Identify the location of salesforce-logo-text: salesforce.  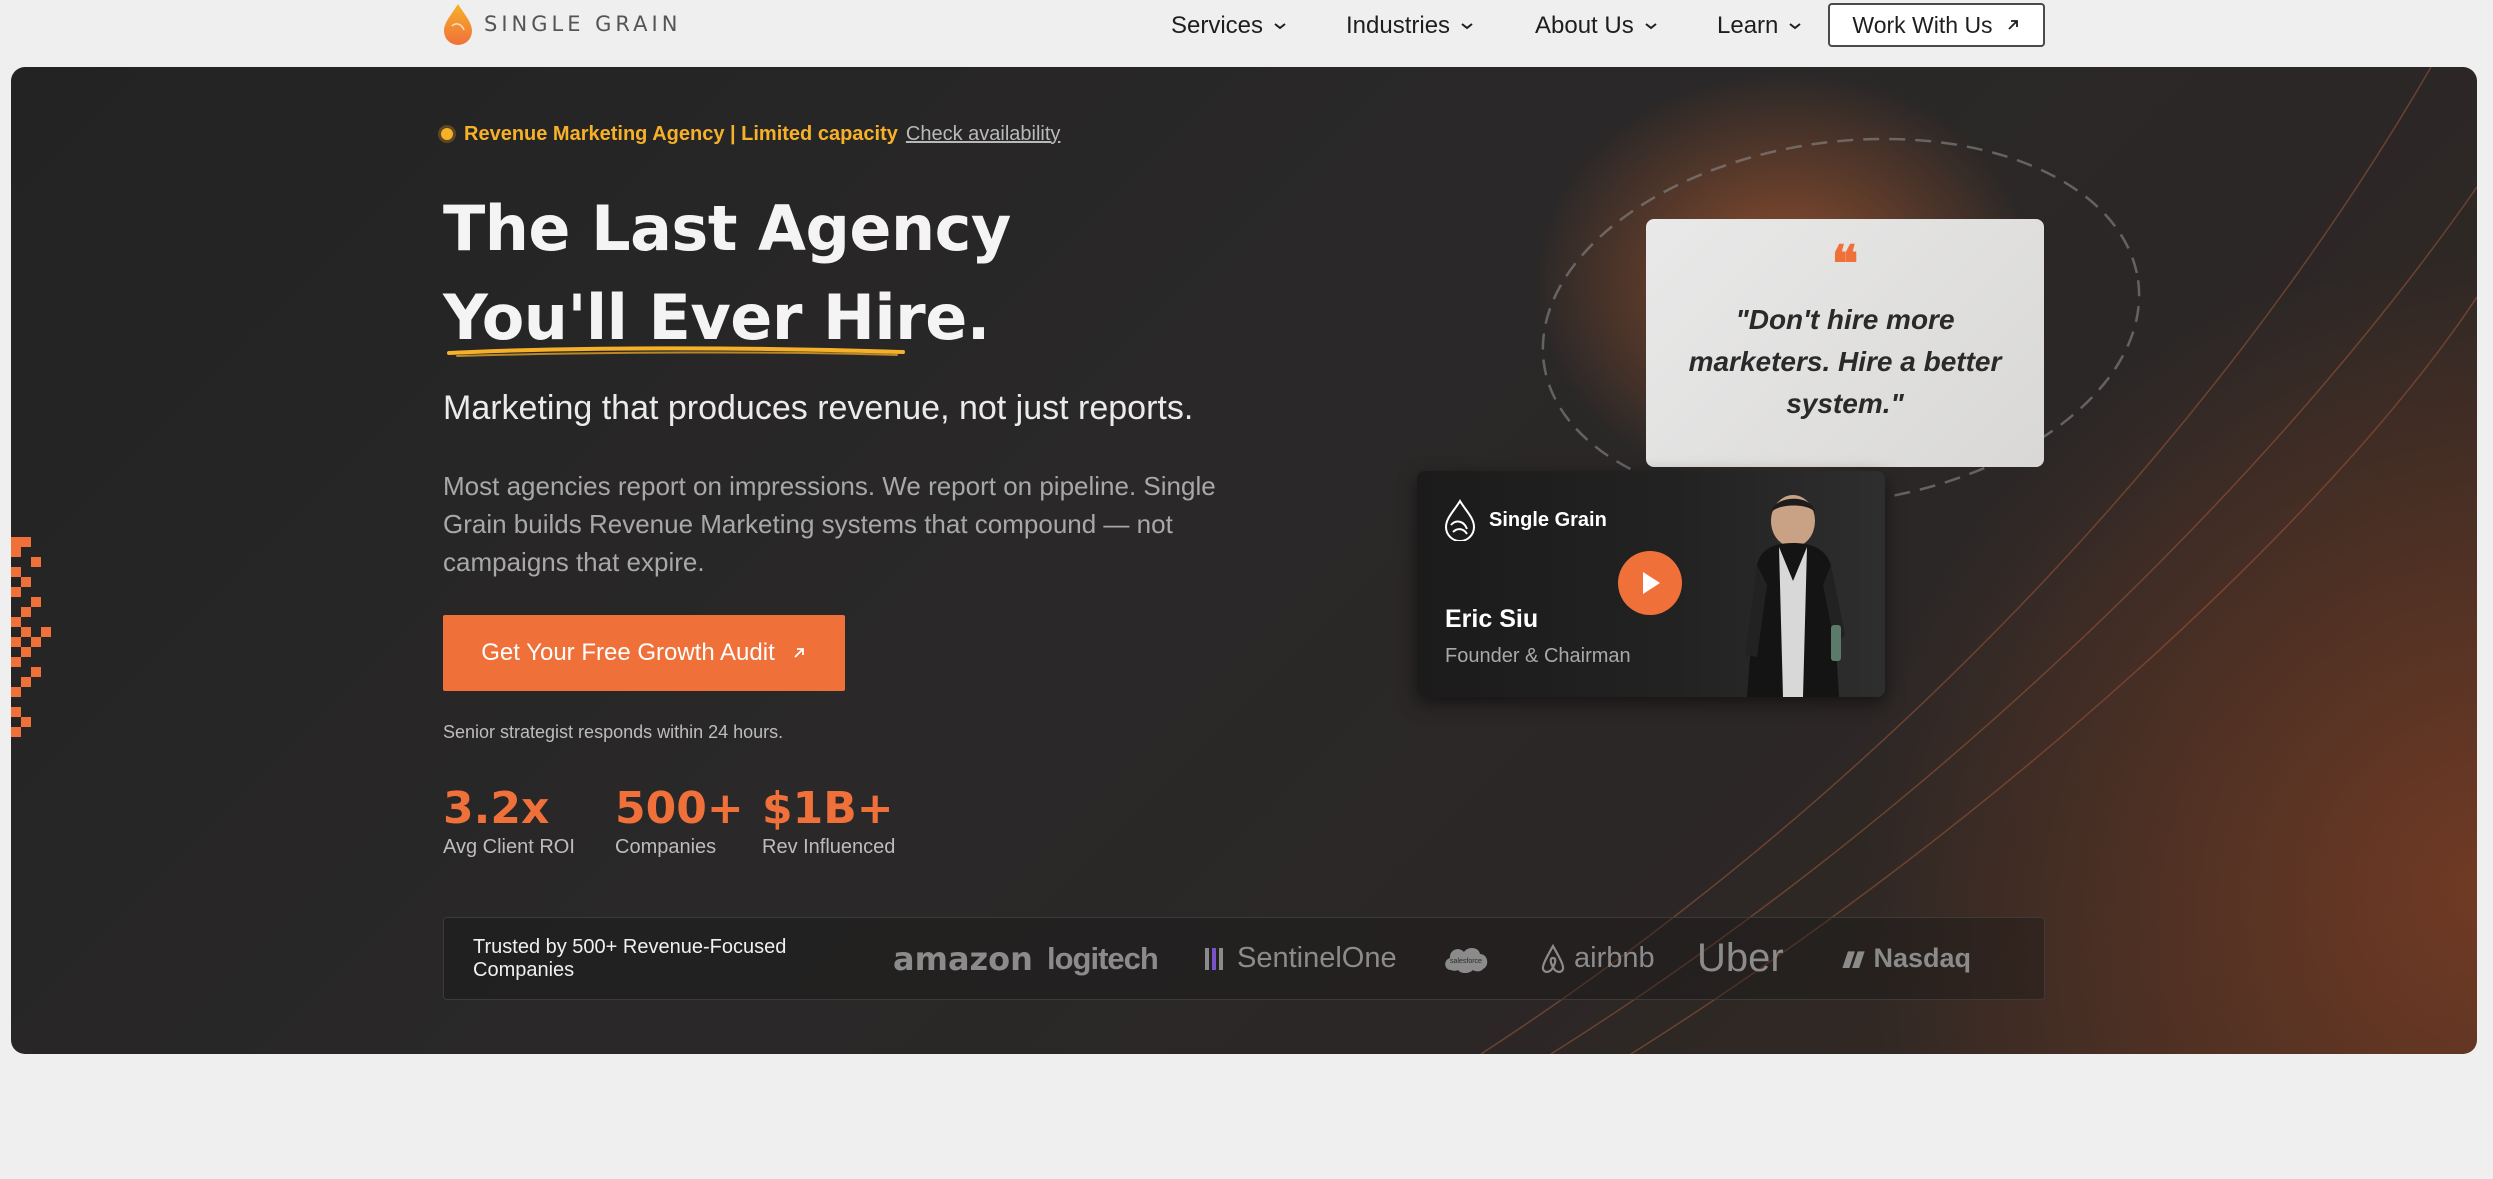
(1466, 961).